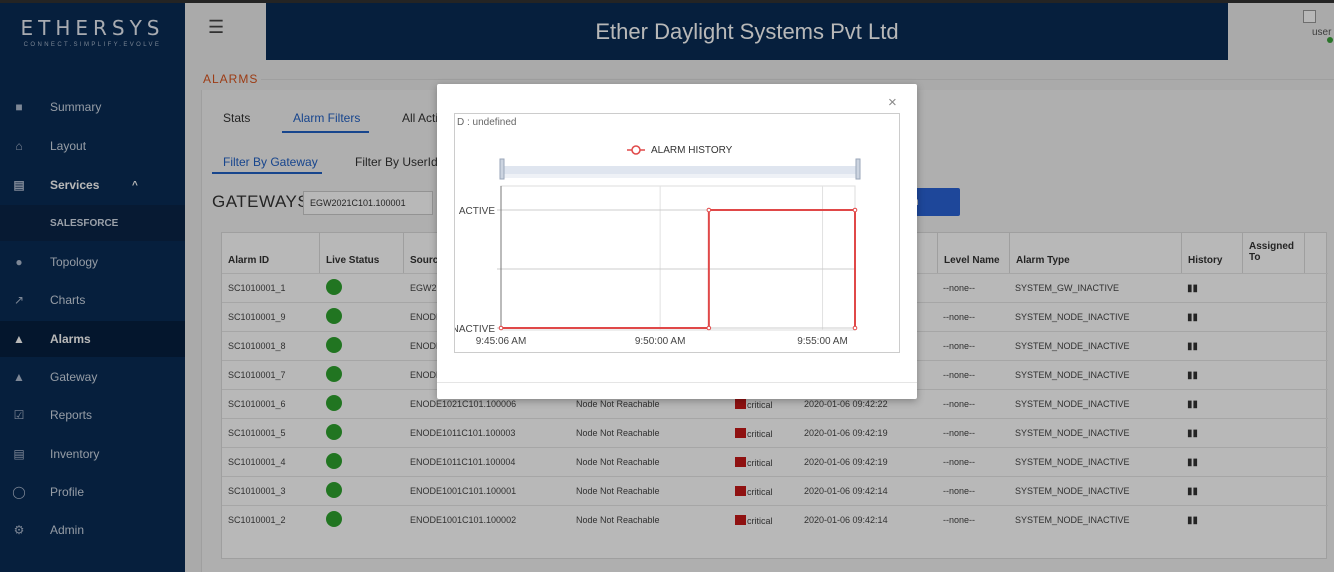  Describe the element at coordinates (822, 341) in the screenshot. I see `x-tick-label: 9:55:00 AM` at that location.